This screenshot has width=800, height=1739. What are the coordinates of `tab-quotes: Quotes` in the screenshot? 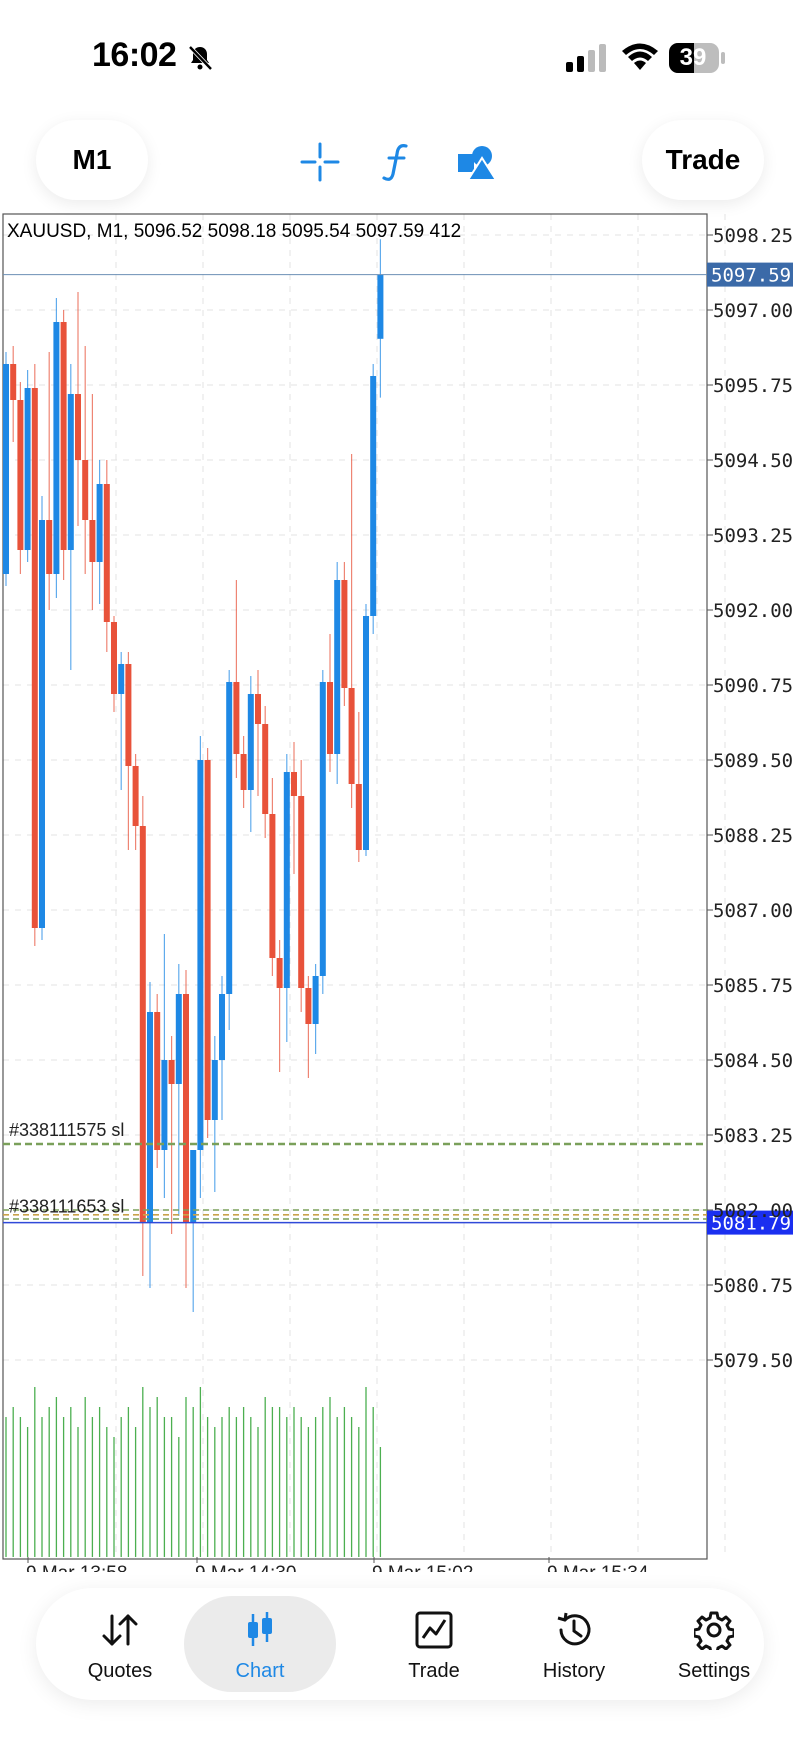 It's located at (120, 1644).